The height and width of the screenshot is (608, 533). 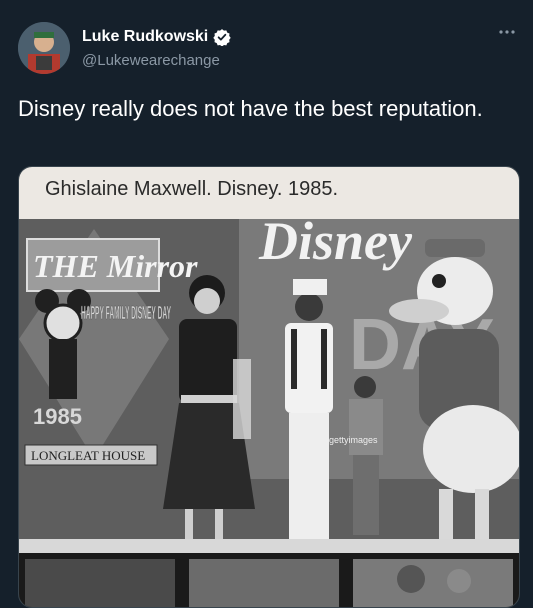 I want to click on more-dots-icon, so click(x=507, y=32).